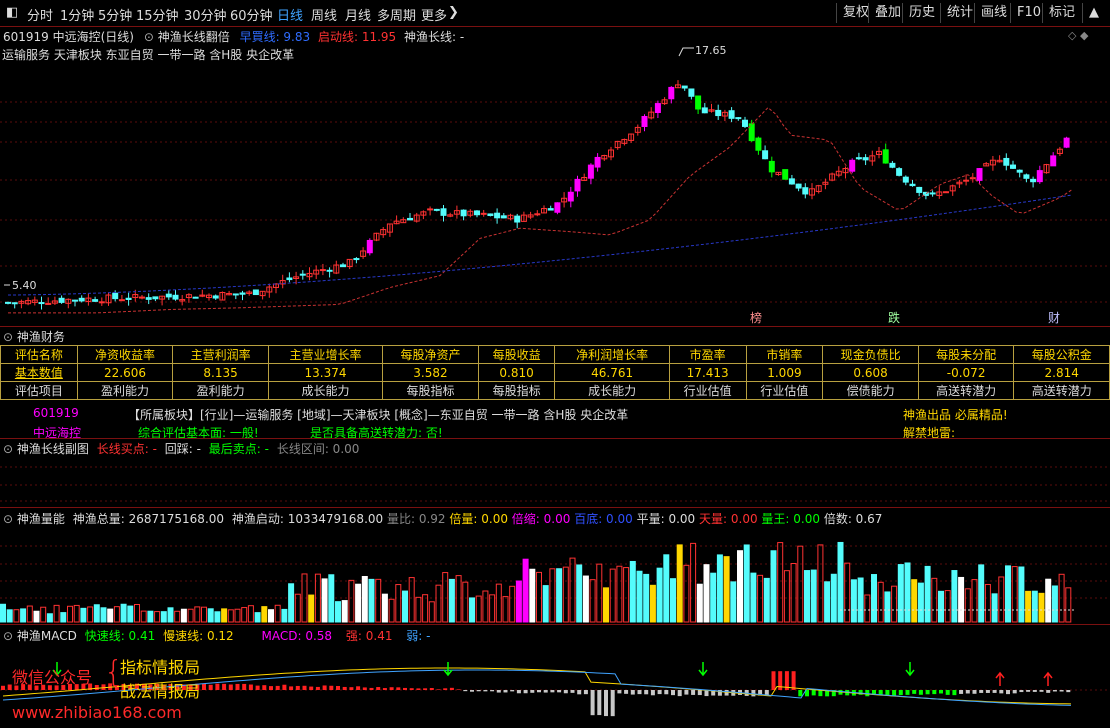  I want to click on double-shrink: 倍缩: 0.00, so click(541, 519).